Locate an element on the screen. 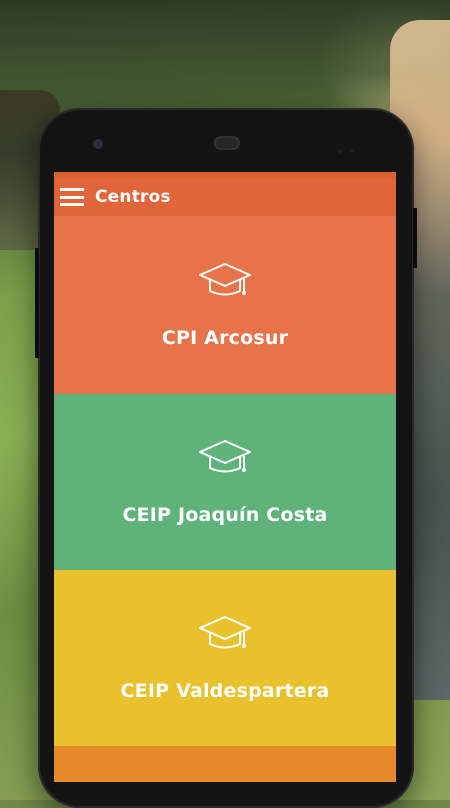 Image resolution: width=450 pixels, height=808 pixels. page-title: Centros is located at coordinates (133, 197).